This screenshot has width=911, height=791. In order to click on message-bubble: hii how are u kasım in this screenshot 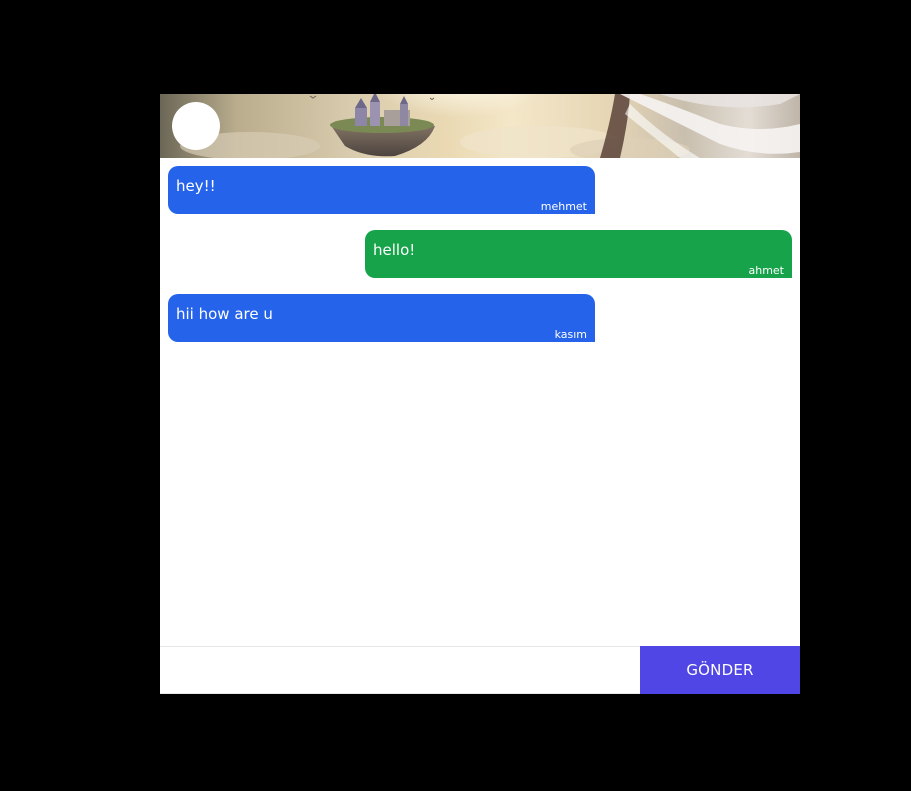, I will do `click(381, 318)`.